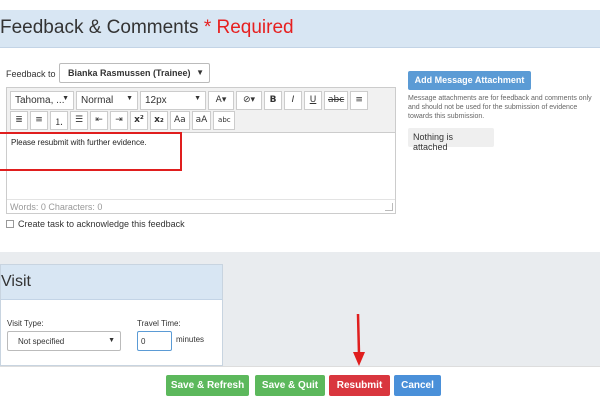  What do you see at coordinates (159, 120) in the screenshot?
I see `subscript-button: x₂` at bounding box center [159, 120].